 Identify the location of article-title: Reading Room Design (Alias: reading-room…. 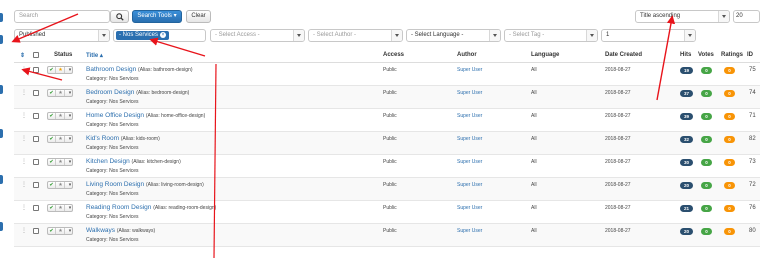
(151, 207).